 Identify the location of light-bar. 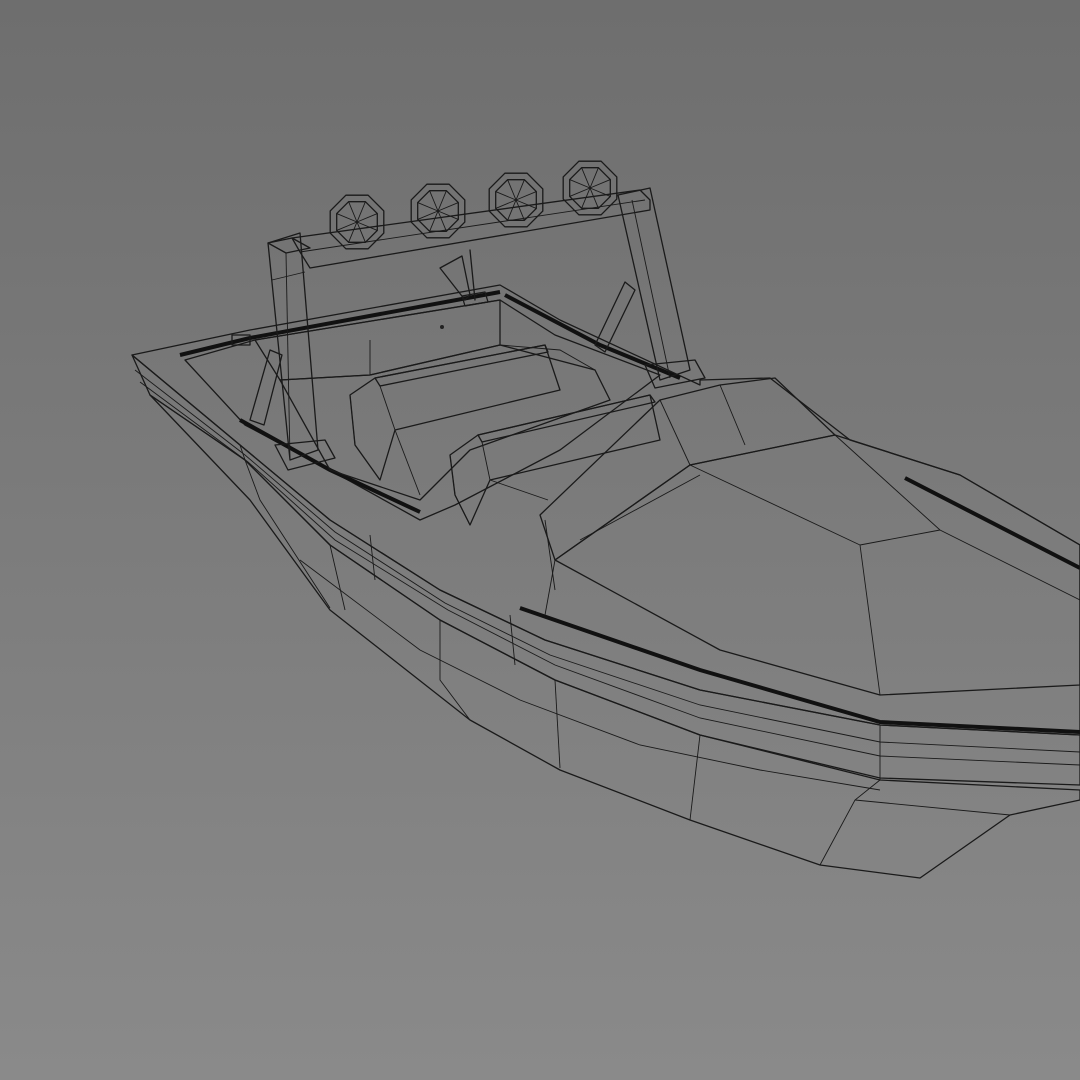
(477, 329).